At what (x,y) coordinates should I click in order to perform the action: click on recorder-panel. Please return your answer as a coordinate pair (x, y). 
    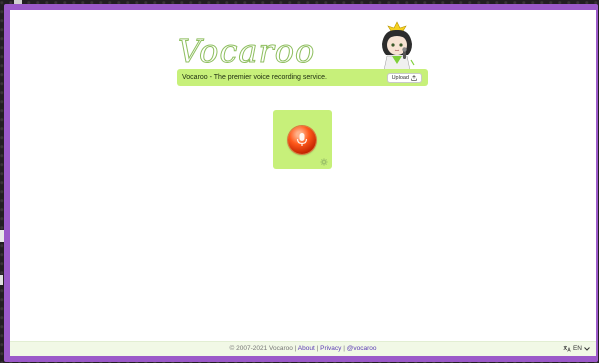
    Looking at the image, I should click on (302, 139).